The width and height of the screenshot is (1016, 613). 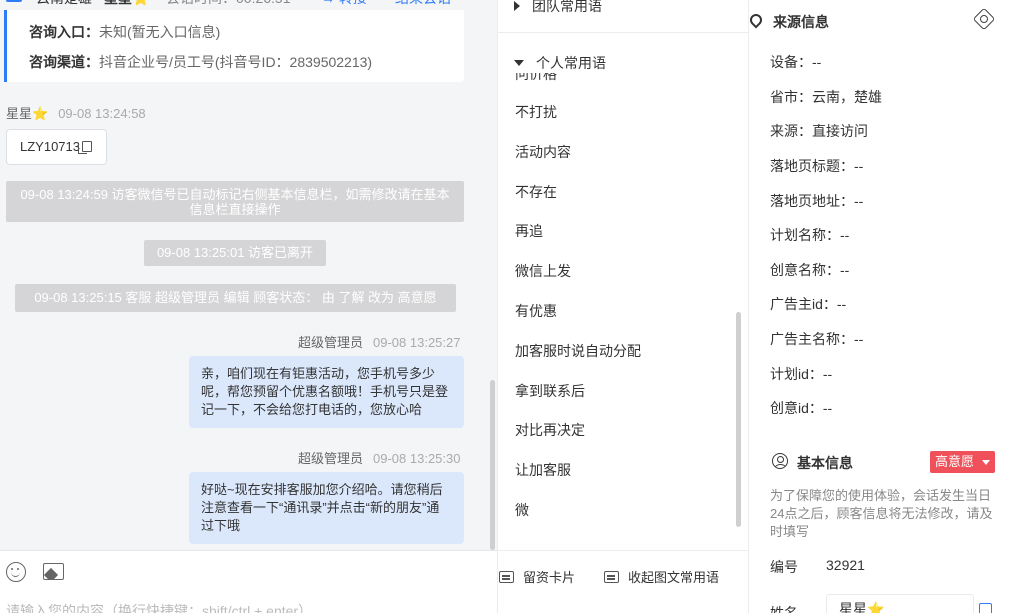 I want to click on agent-message-time: 09-08 13:25:27, so click(x=417, y=342).